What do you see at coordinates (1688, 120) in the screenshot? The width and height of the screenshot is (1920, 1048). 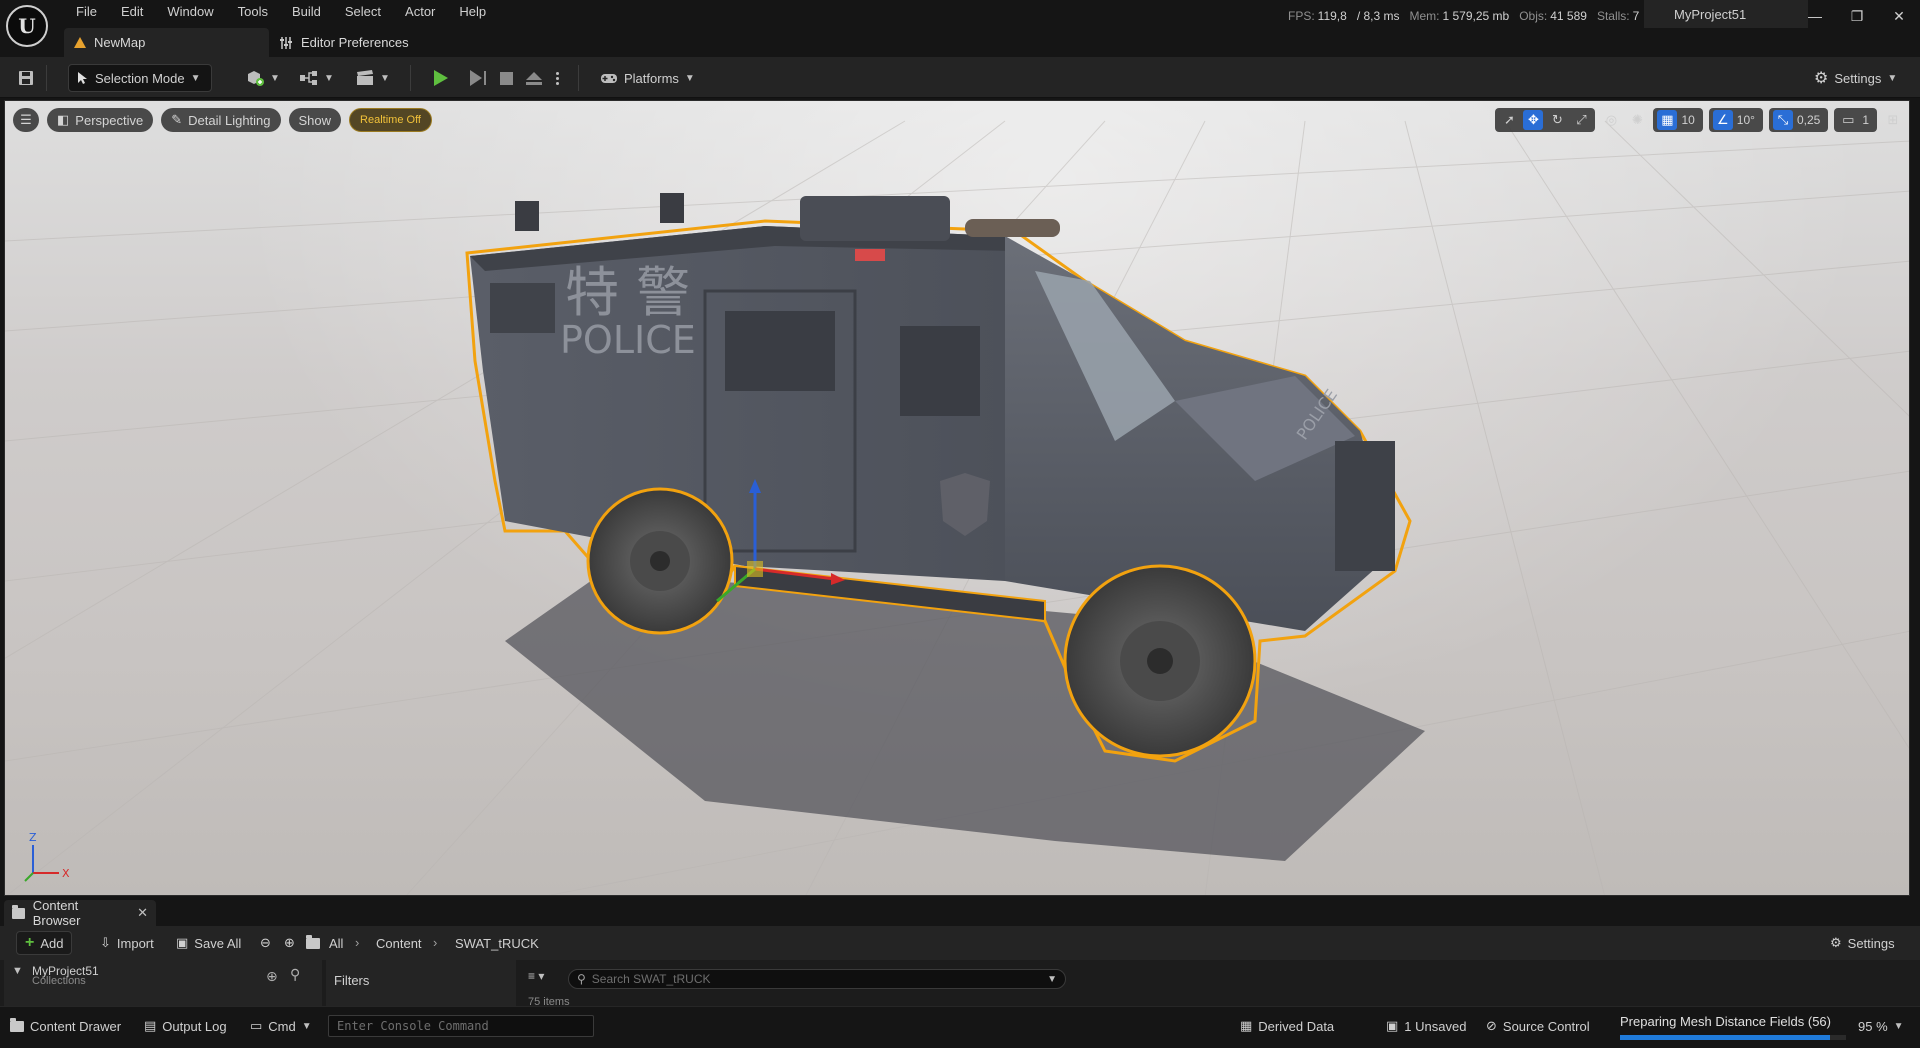 I see `grid-snap-value: 10` at bounding box center [1688, 120].